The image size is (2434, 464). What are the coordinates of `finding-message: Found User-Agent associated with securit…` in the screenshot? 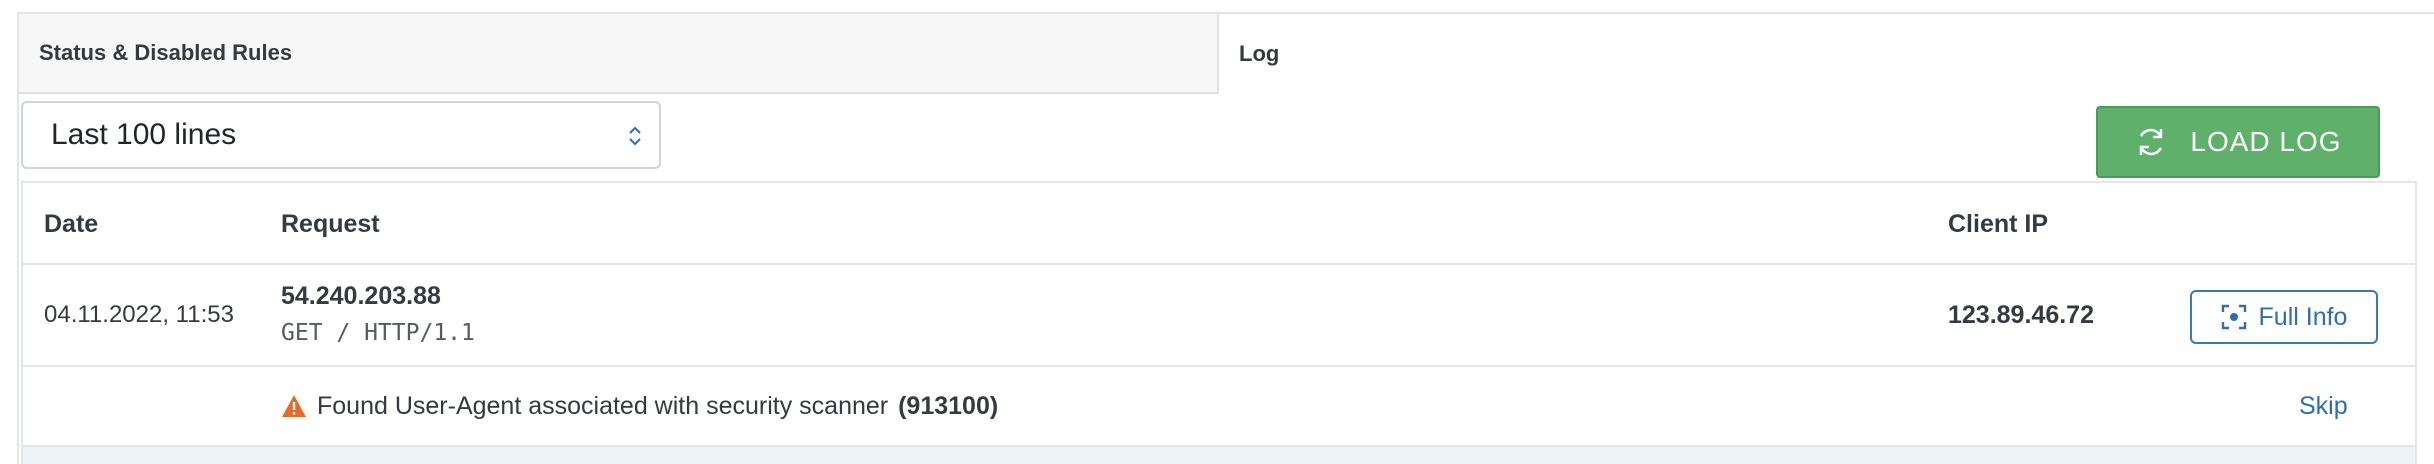 It's located at (639, 406).